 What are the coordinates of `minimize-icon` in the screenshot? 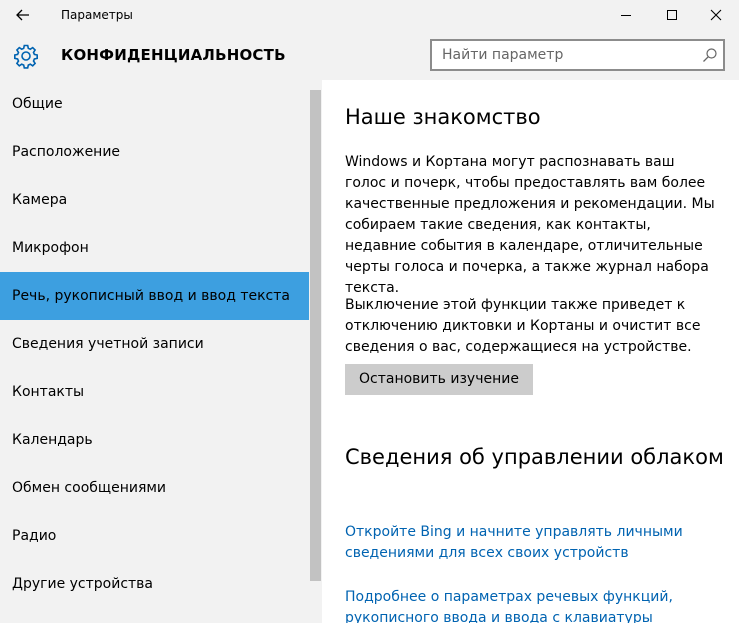 It's located at (626, 15).